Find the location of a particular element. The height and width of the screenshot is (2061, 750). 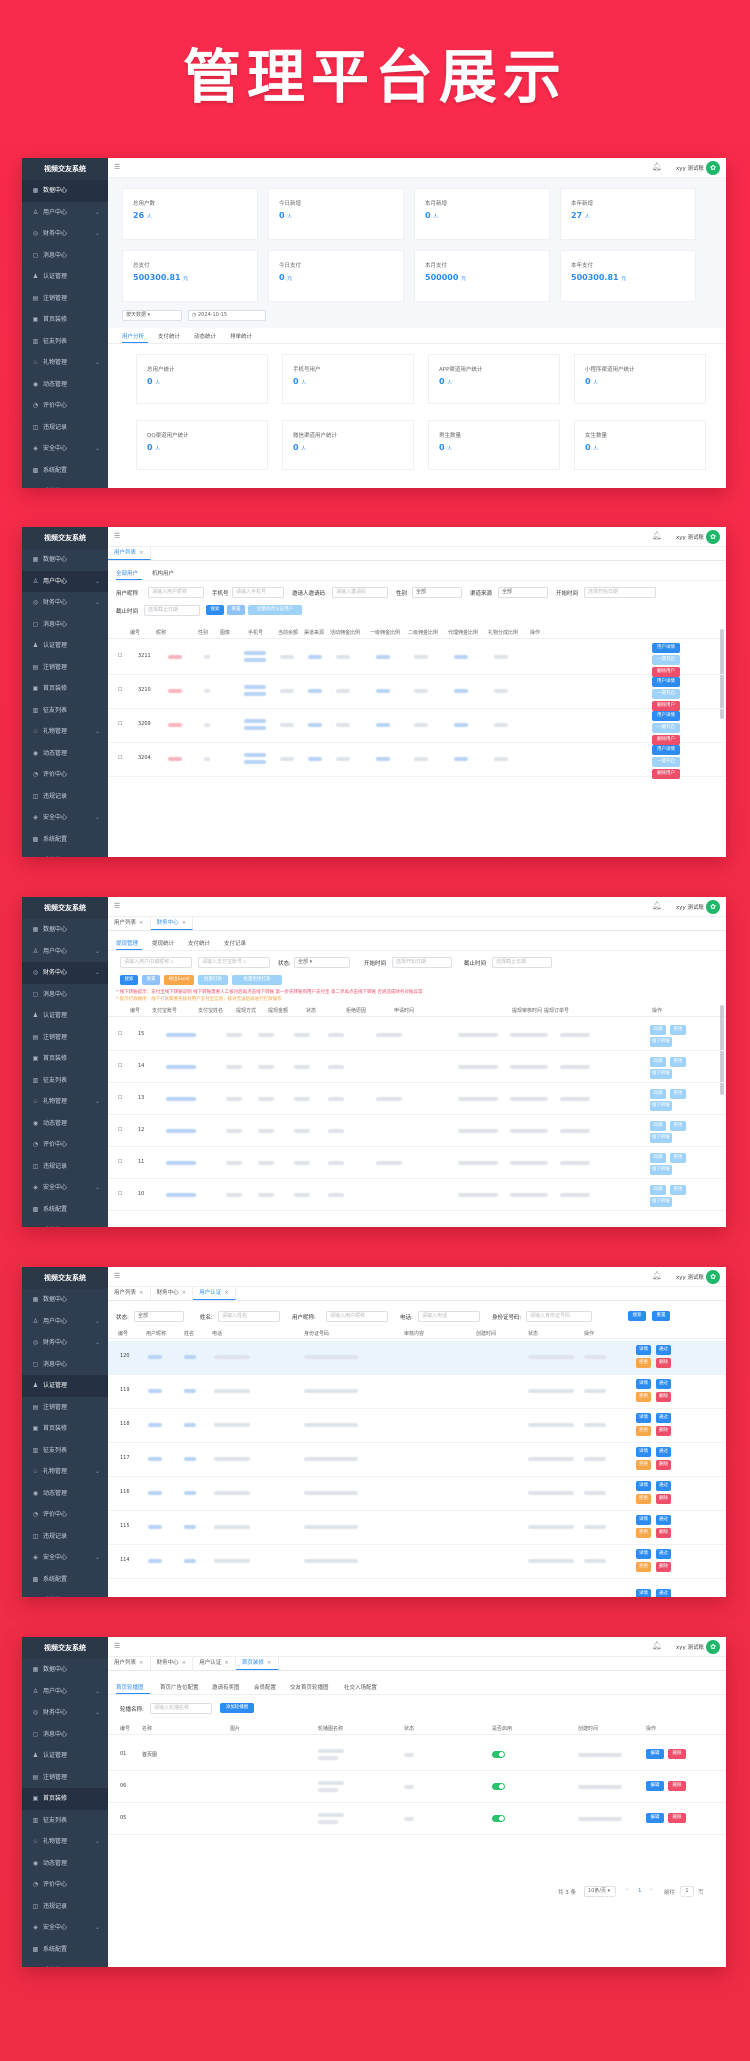

start-date-picker: 选择开始日期 is located at coordinates (620, 592).